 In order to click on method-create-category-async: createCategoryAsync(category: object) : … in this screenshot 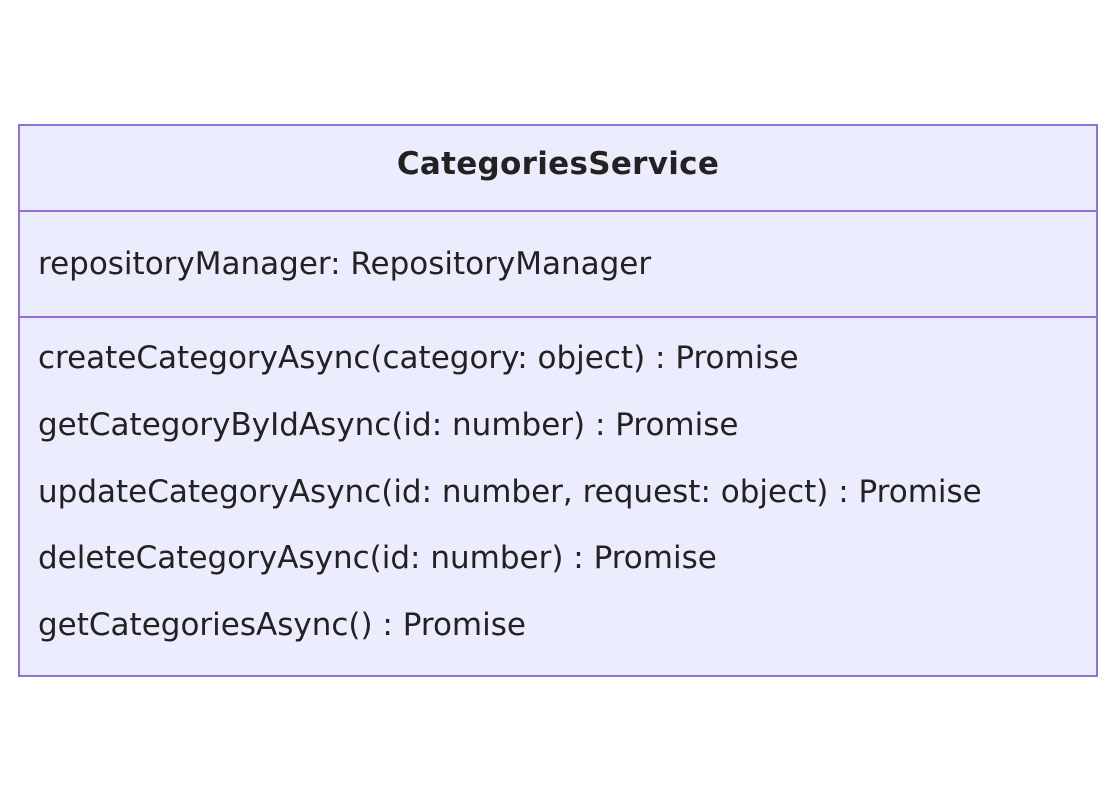, I will do `click(418, 358)`.